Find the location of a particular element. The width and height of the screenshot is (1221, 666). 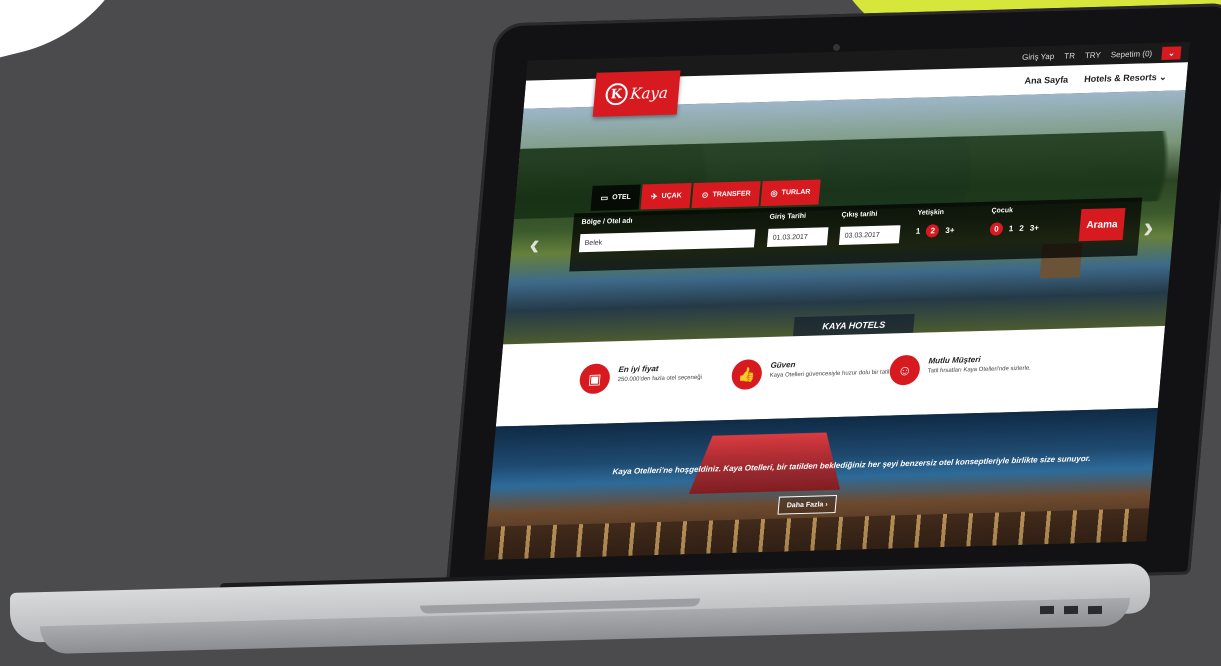

adult-label: Yetişkin is located at coordinates (931, 213).